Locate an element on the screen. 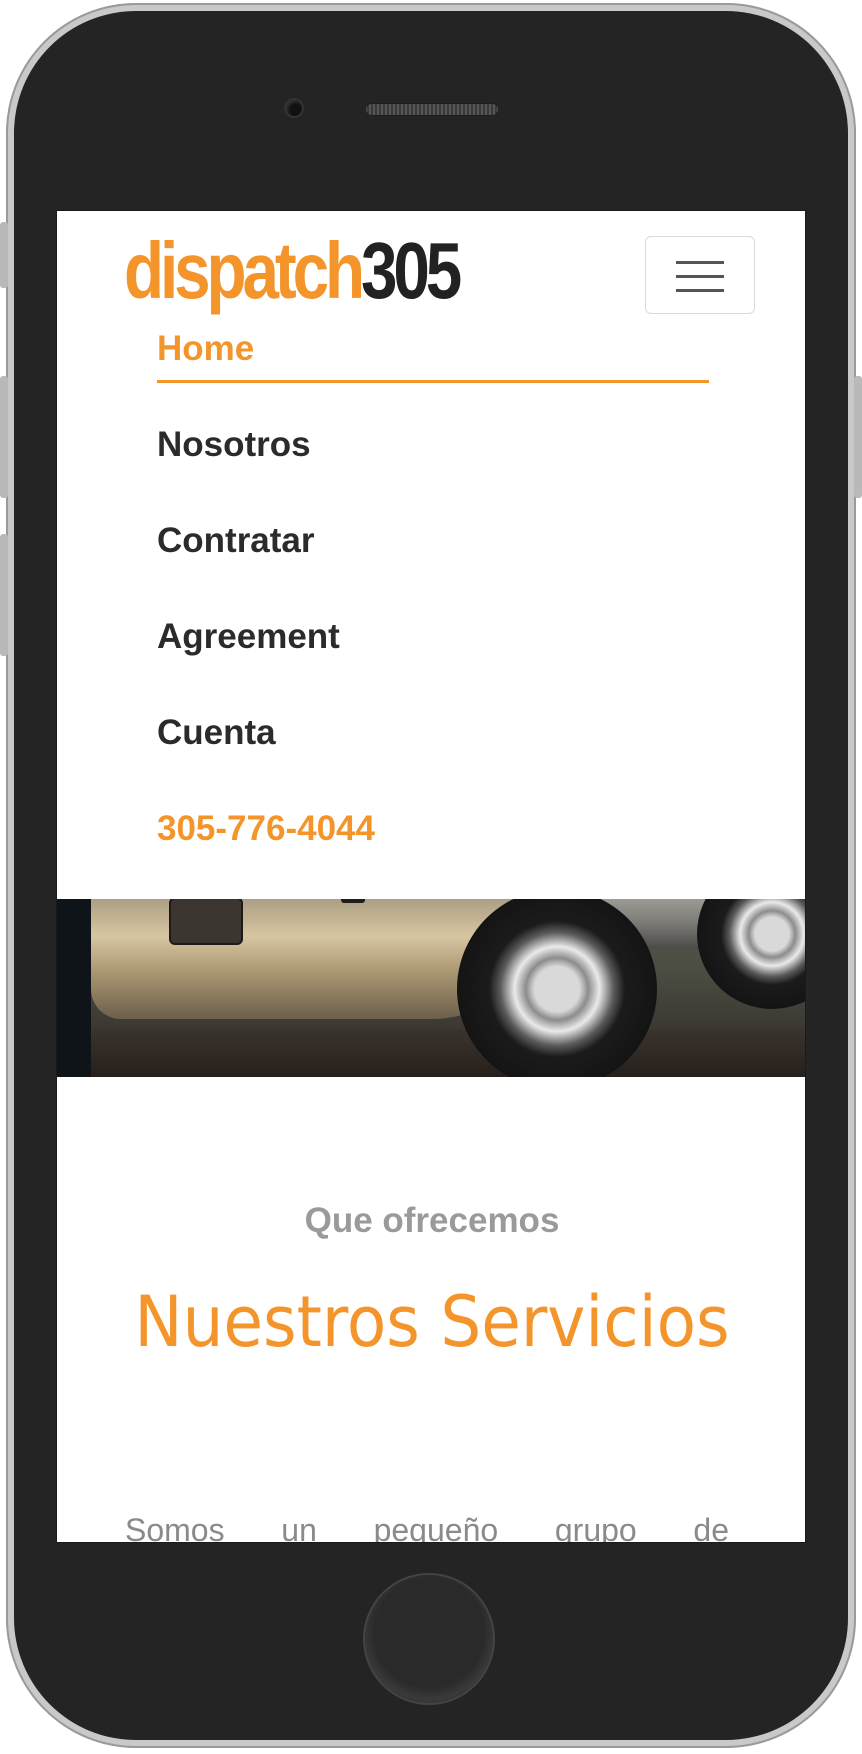  front-camera-icon is located at coordinates (294, 108).